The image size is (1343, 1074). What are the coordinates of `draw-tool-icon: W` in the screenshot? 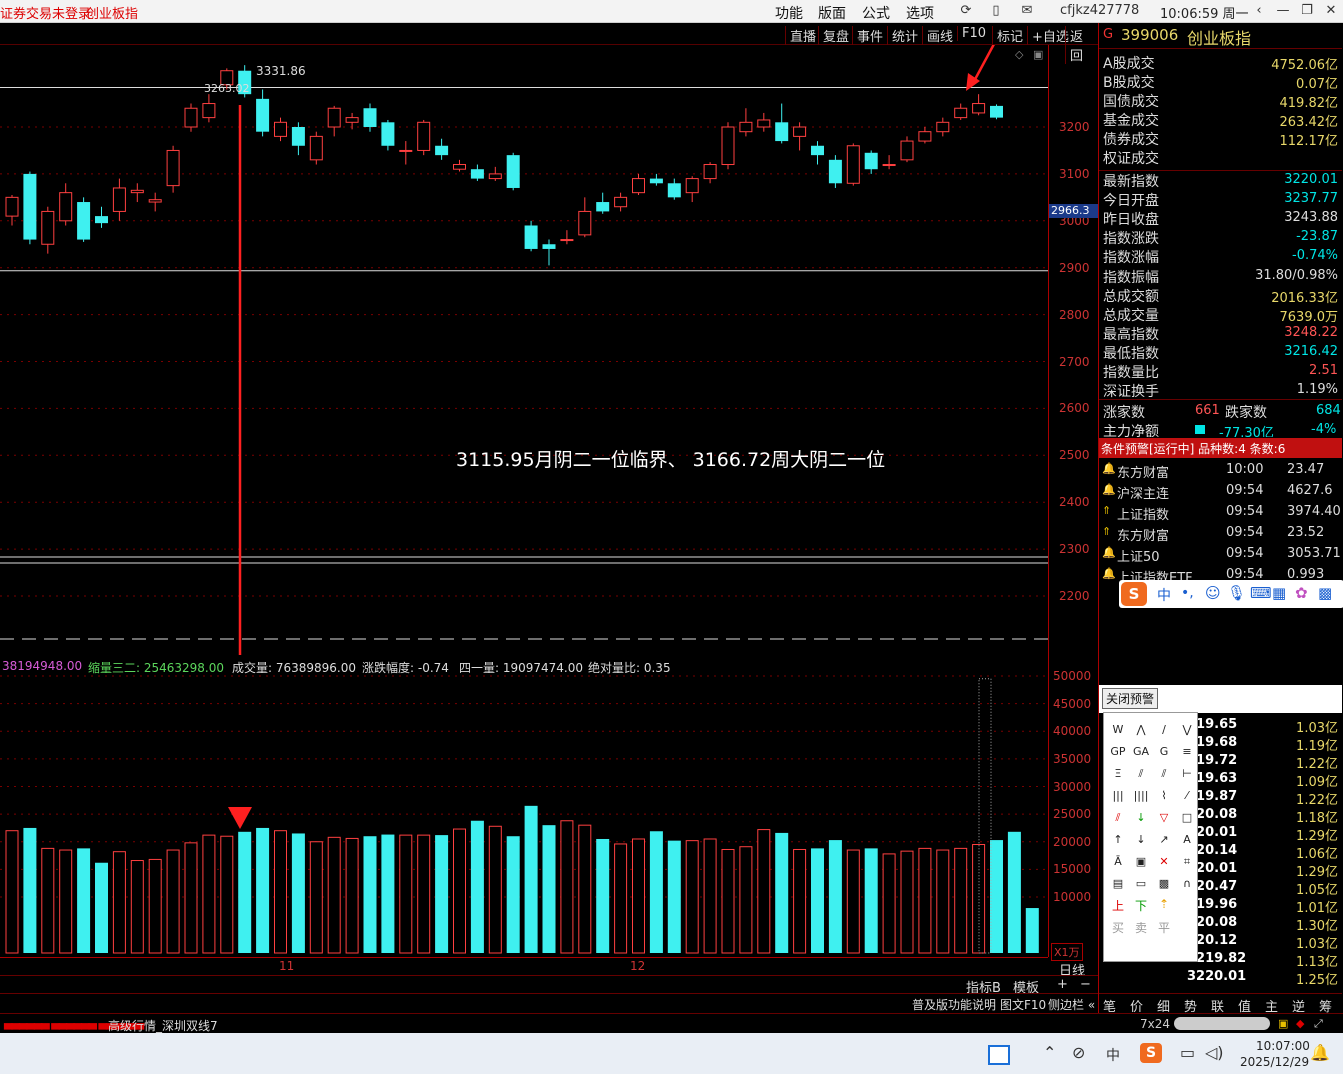 It's located at (1118, 730).